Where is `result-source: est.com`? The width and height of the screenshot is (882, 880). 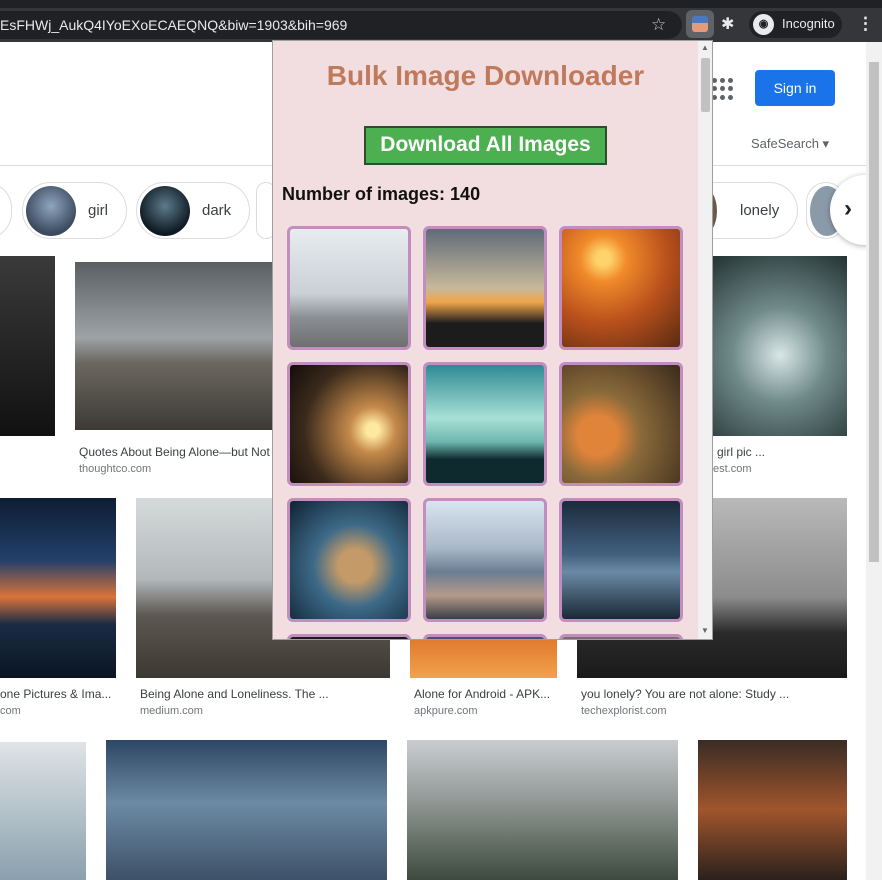 result-source: est.com is located at coordinates (732, 469).